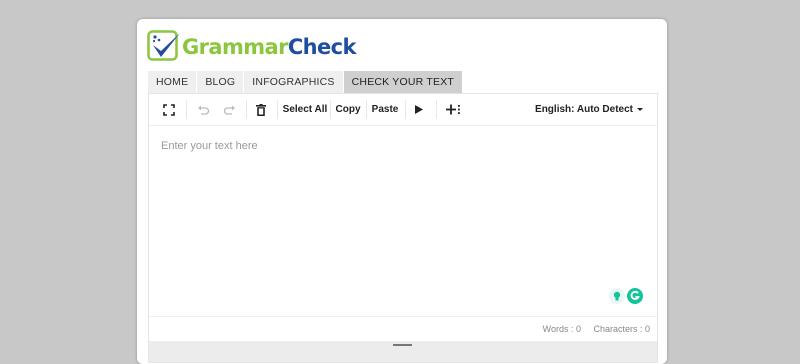 The width and height of the screenshot is (800, 364). I want to click on insert-icon, so click(452, 109).